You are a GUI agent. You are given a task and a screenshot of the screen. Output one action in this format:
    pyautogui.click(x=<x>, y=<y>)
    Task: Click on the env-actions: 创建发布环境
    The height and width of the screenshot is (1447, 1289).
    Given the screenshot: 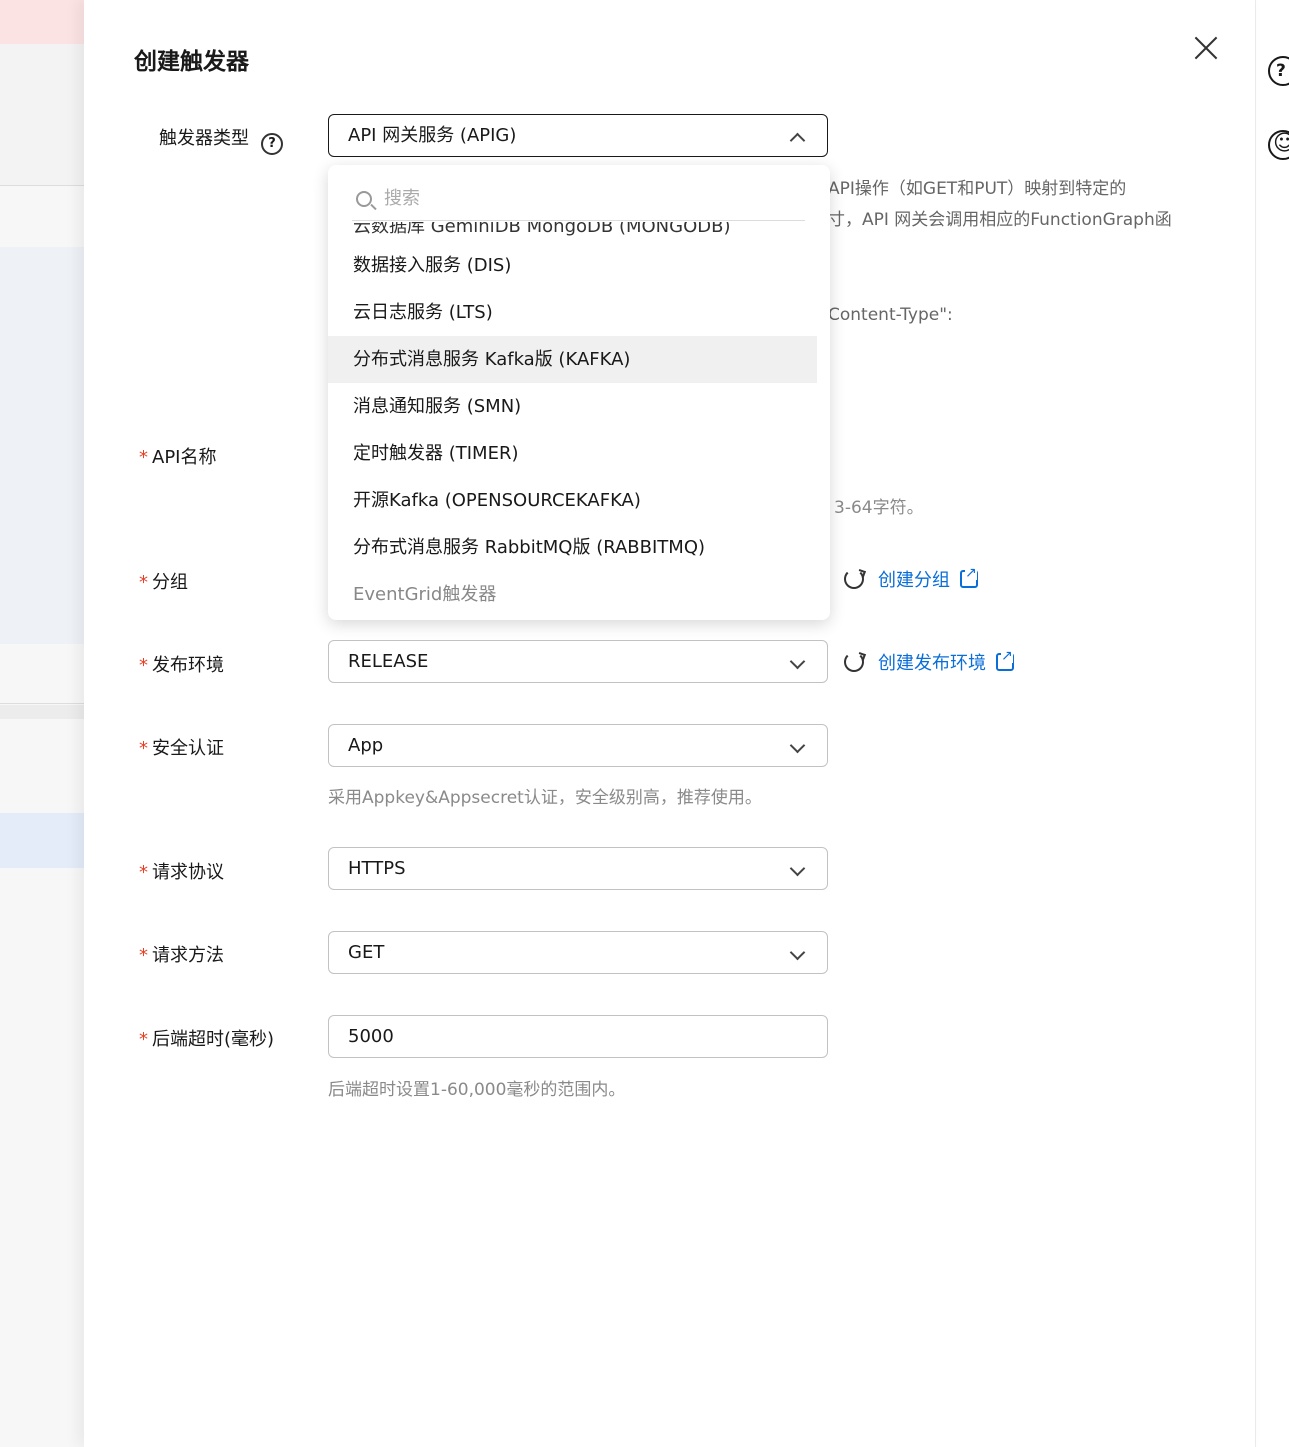 What is the action you would take?
    pyautogui.click(x=929, y=662)
    